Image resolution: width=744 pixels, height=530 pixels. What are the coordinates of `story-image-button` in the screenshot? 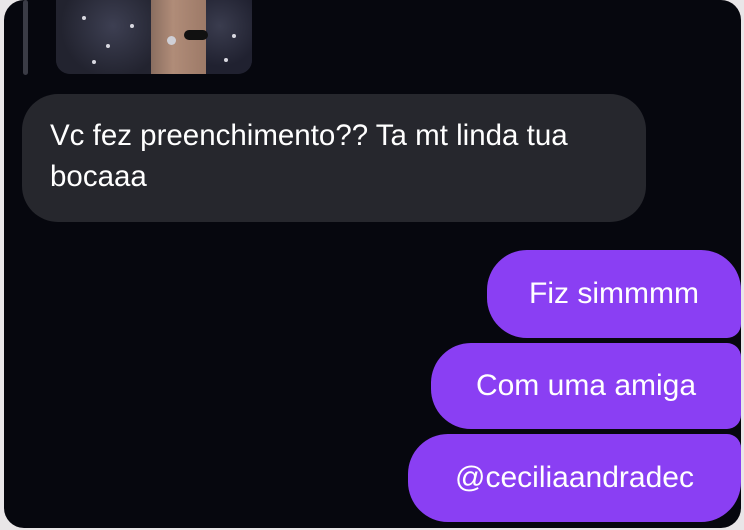 It's located at (171, 40).